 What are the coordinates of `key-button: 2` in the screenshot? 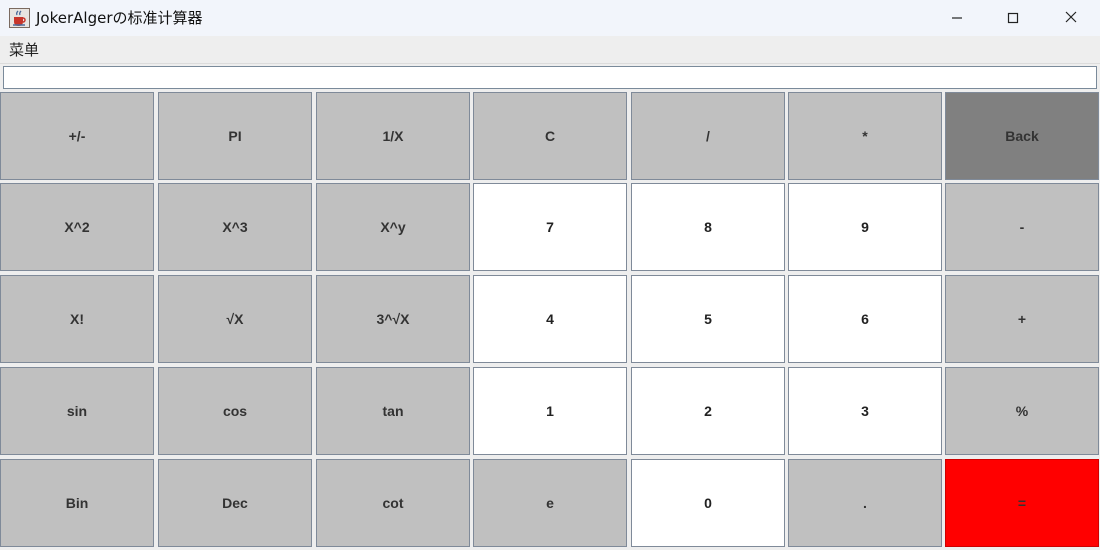 It's located at (708, 411).